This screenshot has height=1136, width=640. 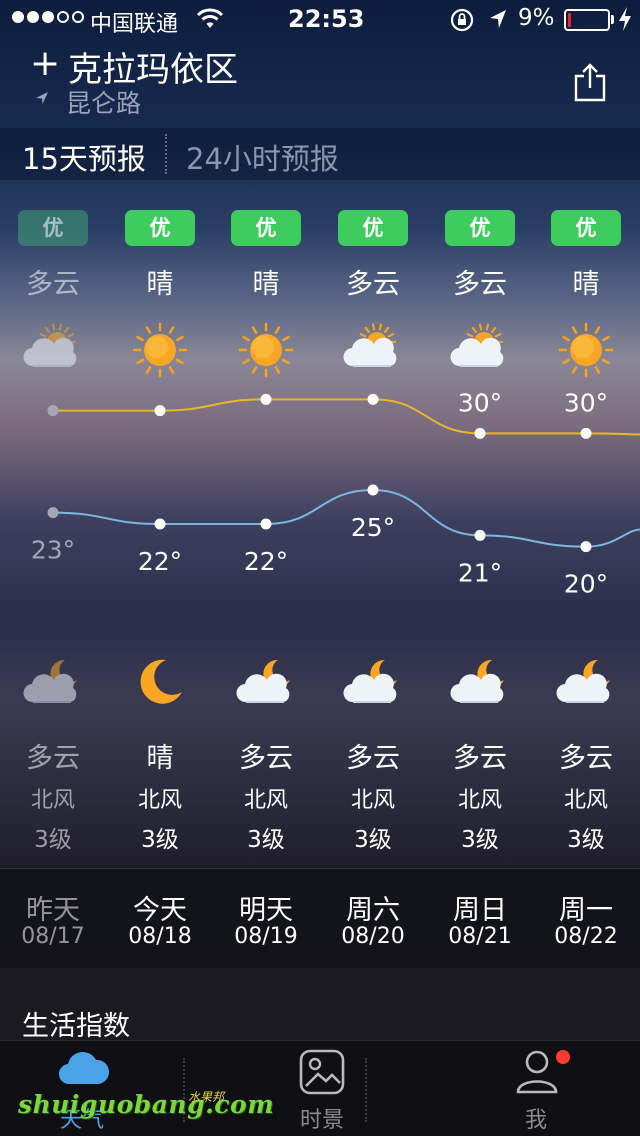 What do you see at coordinates (346, 417) in the screenshot?
I see `high-temp-line` at bounding box center [346, 417].